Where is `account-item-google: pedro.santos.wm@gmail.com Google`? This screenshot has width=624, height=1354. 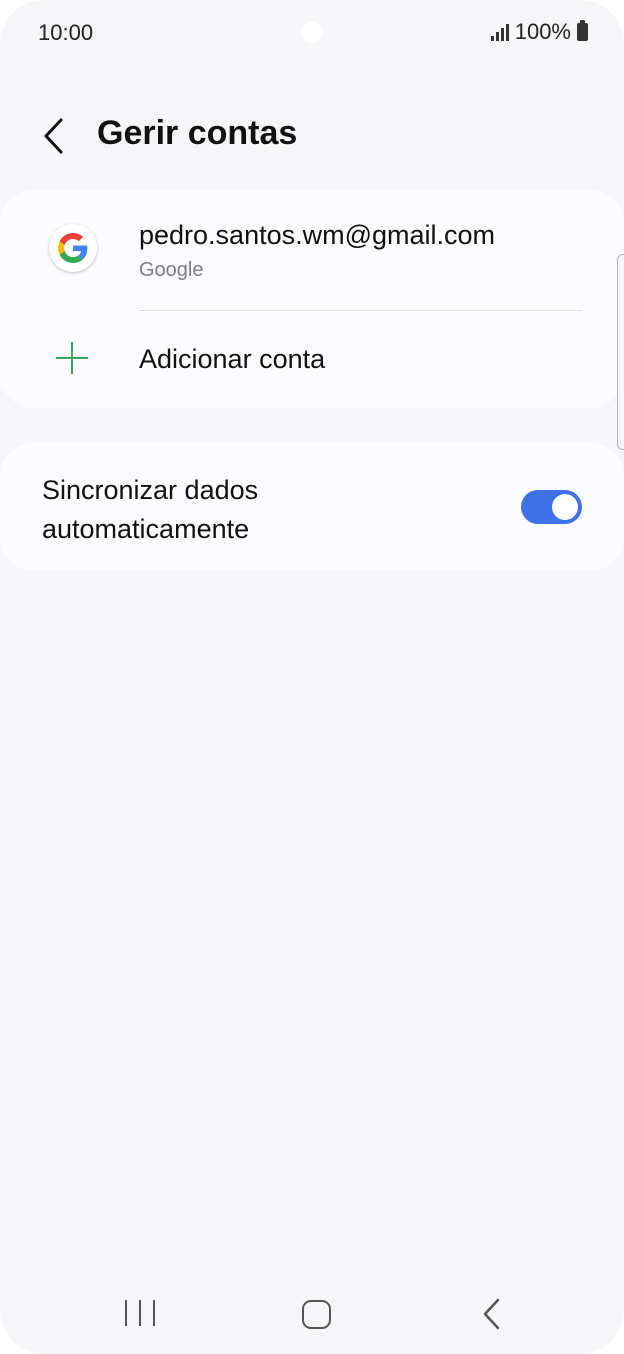 account-item-google: pedro.santos.wm@gmail.com Google is located at coordinates (312, 250).